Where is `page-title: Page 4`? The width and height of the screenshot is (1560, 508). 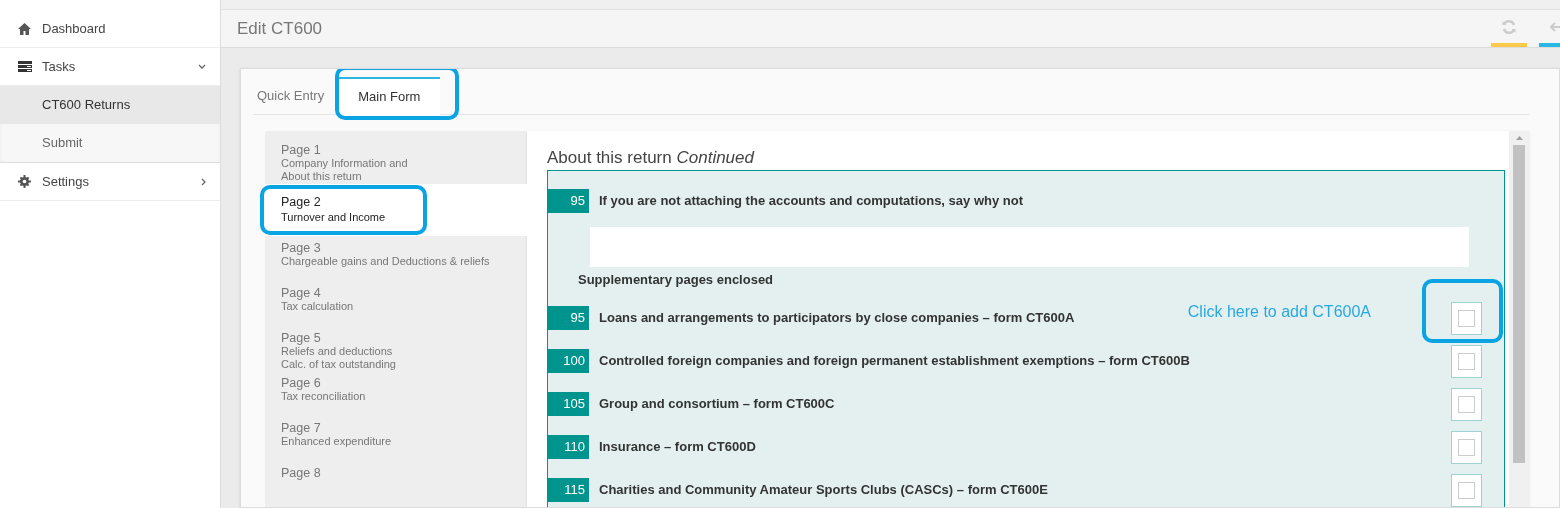 page-title: Page 4 is located at coordinates (301, 293).